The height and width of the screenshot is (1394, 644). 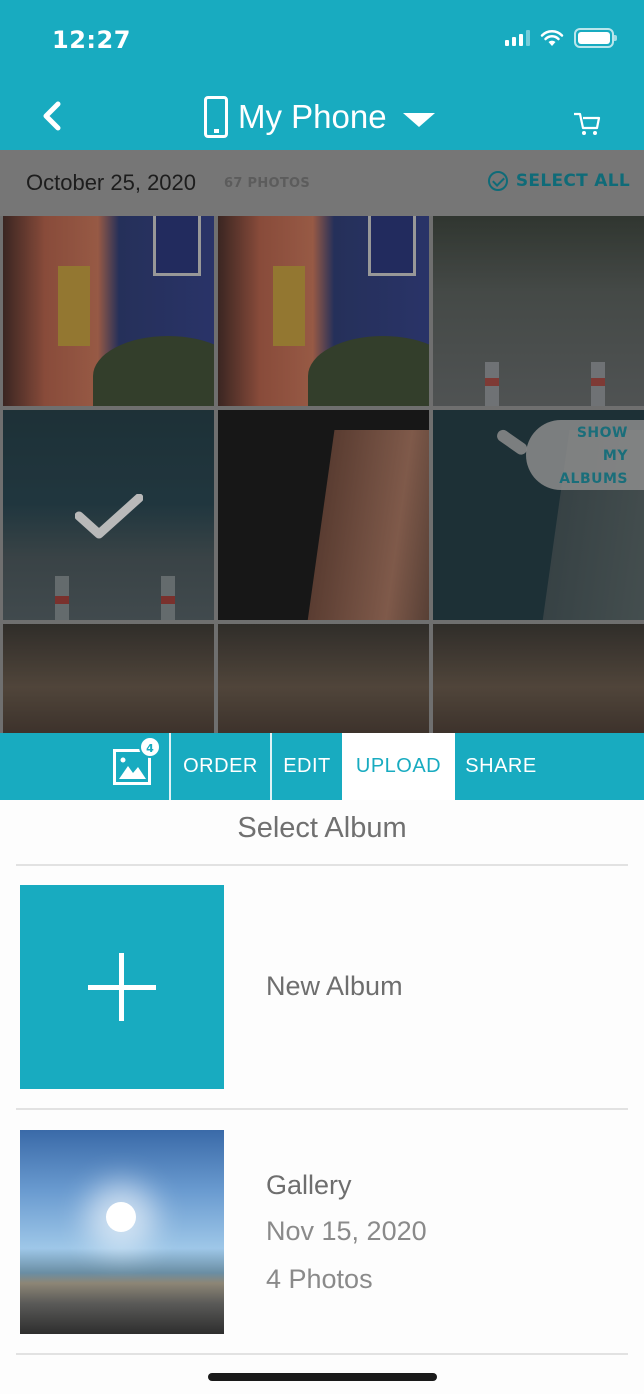 What do you see at coordinates (312, 116) in the screenshot?
I see `page-title: My Phone` at bounding box center [312, 116].